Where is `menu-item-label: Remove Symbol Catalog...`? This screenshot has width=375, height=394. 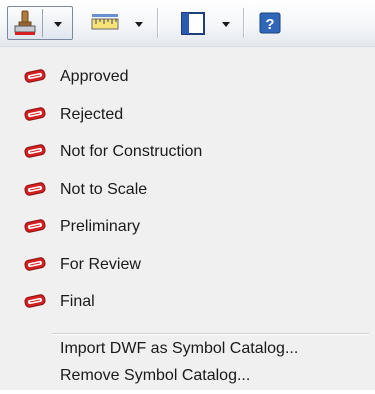
menu-item-label: Remove Symbol Catalog... is located at coordinates (155, 375).